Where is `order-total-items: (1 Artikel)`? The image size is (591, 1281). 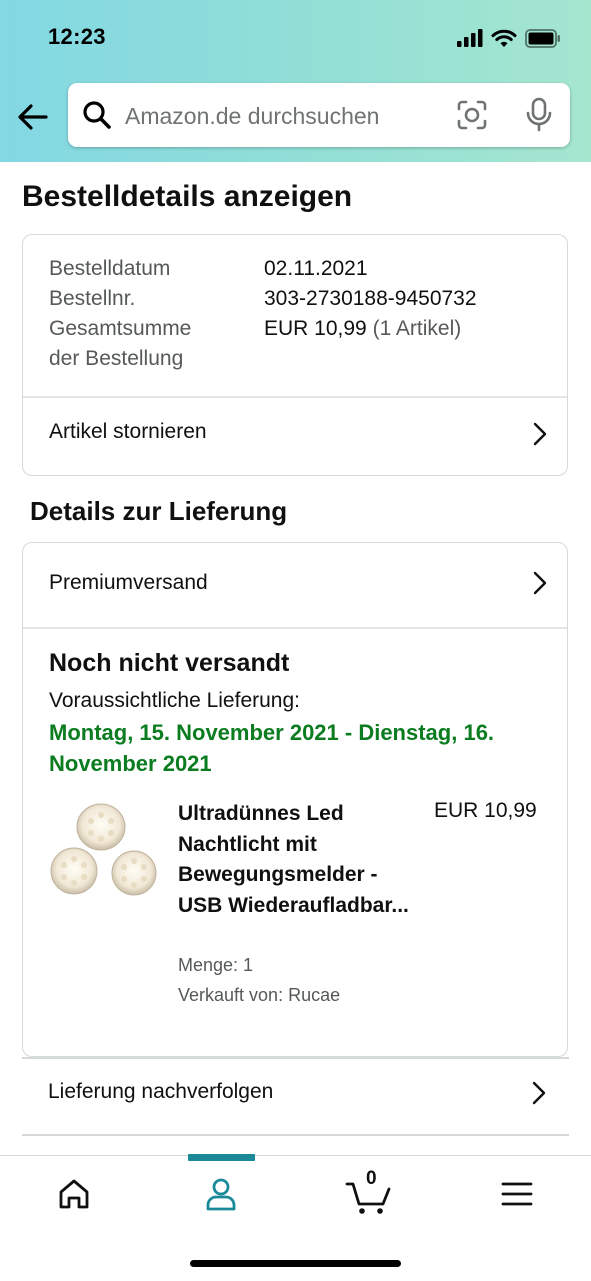 order-total-items: (1 Artikel) is located at coordinates (417, 328).